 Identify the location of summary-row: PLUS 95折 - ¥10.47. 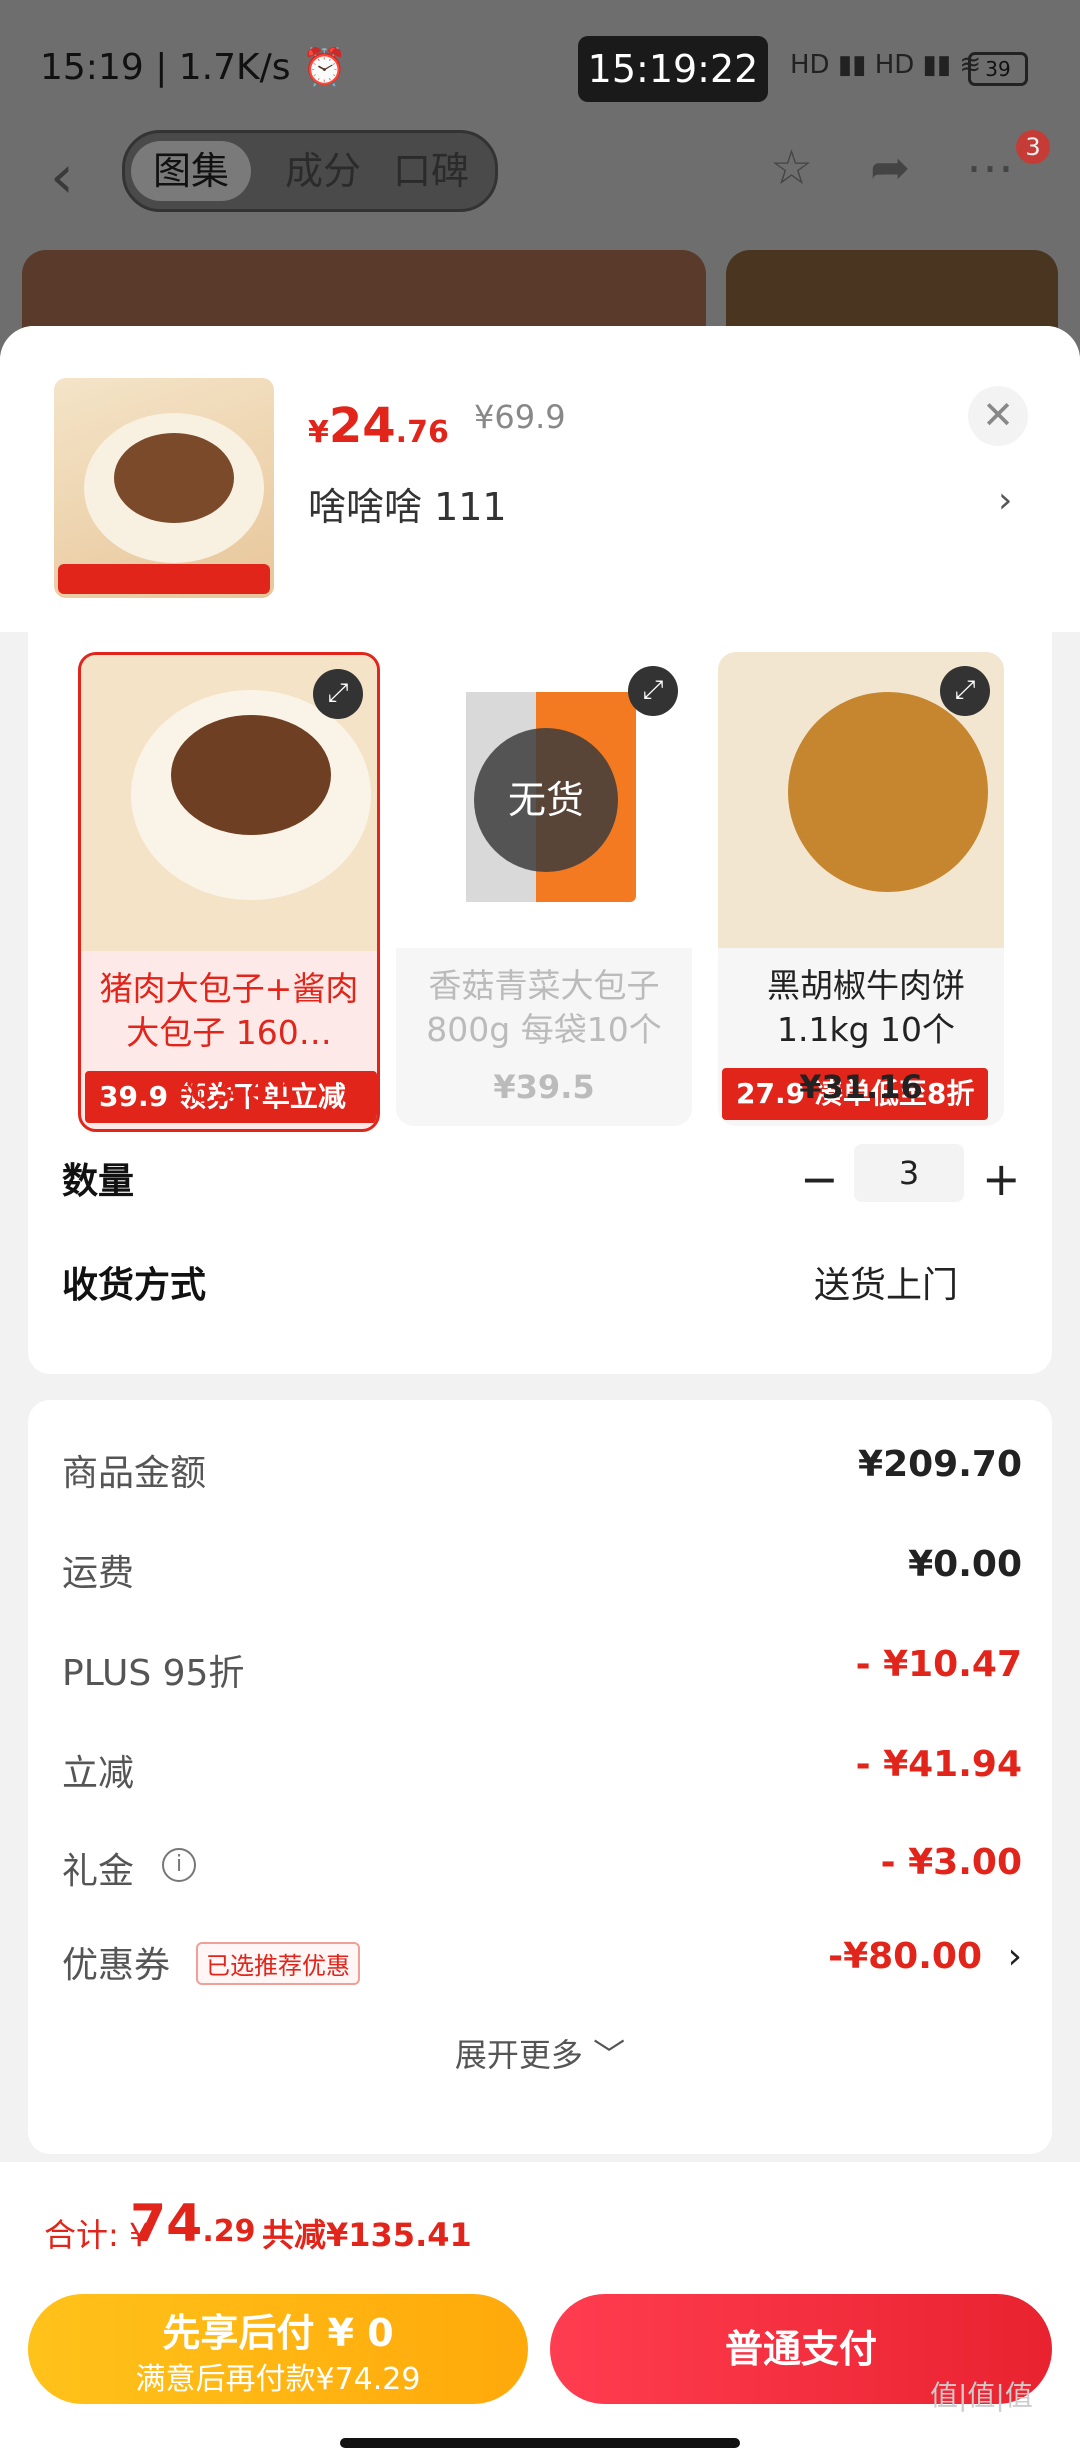
(542, 1674).